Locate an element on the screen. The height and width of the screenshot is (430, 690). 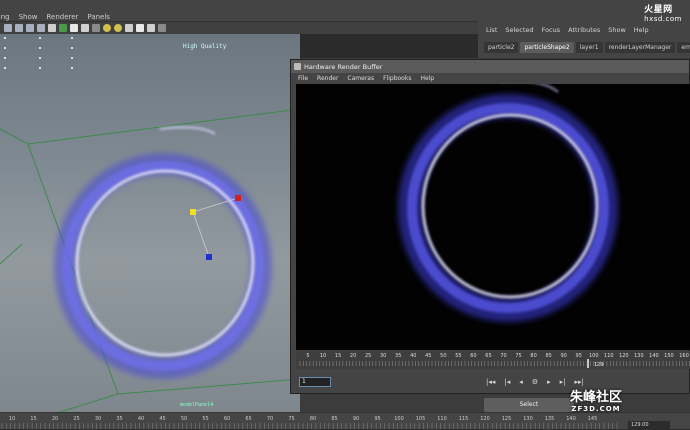
film-gate-icon is located at coordinates (151, 28).